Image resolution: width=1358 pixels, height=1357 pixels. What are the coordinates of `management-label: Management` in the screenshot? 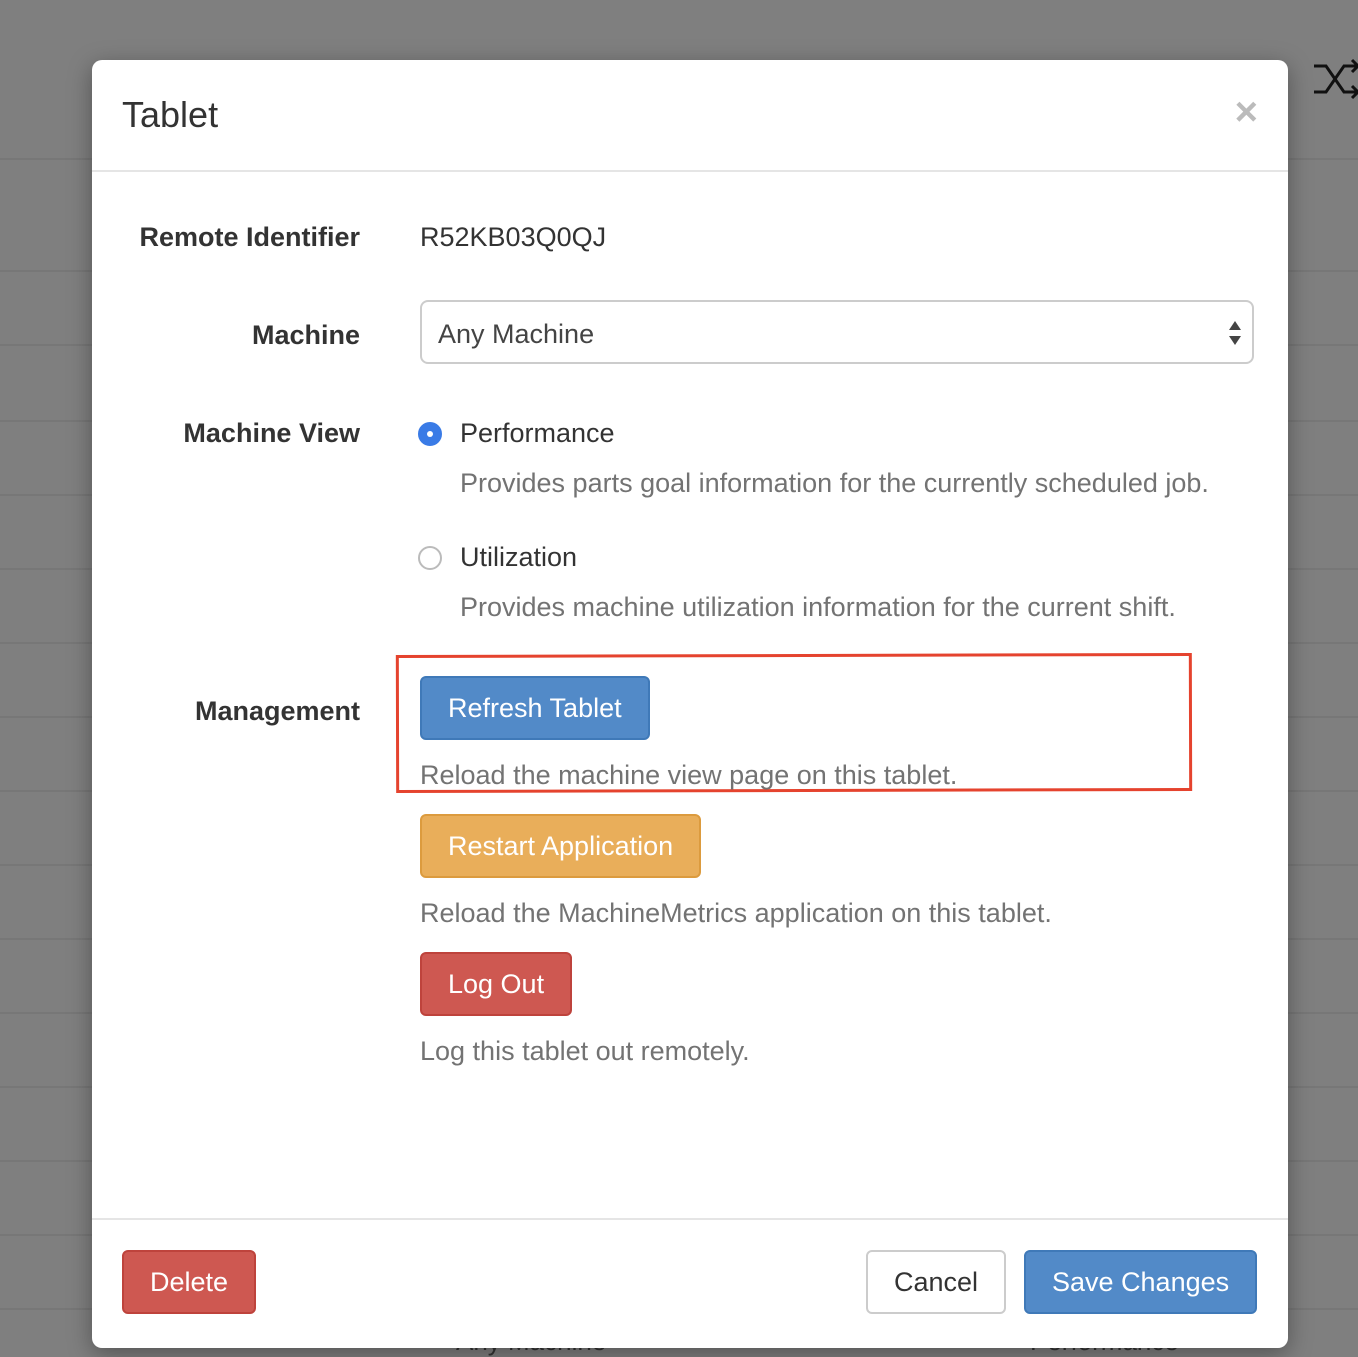 It's located at (277, 711).